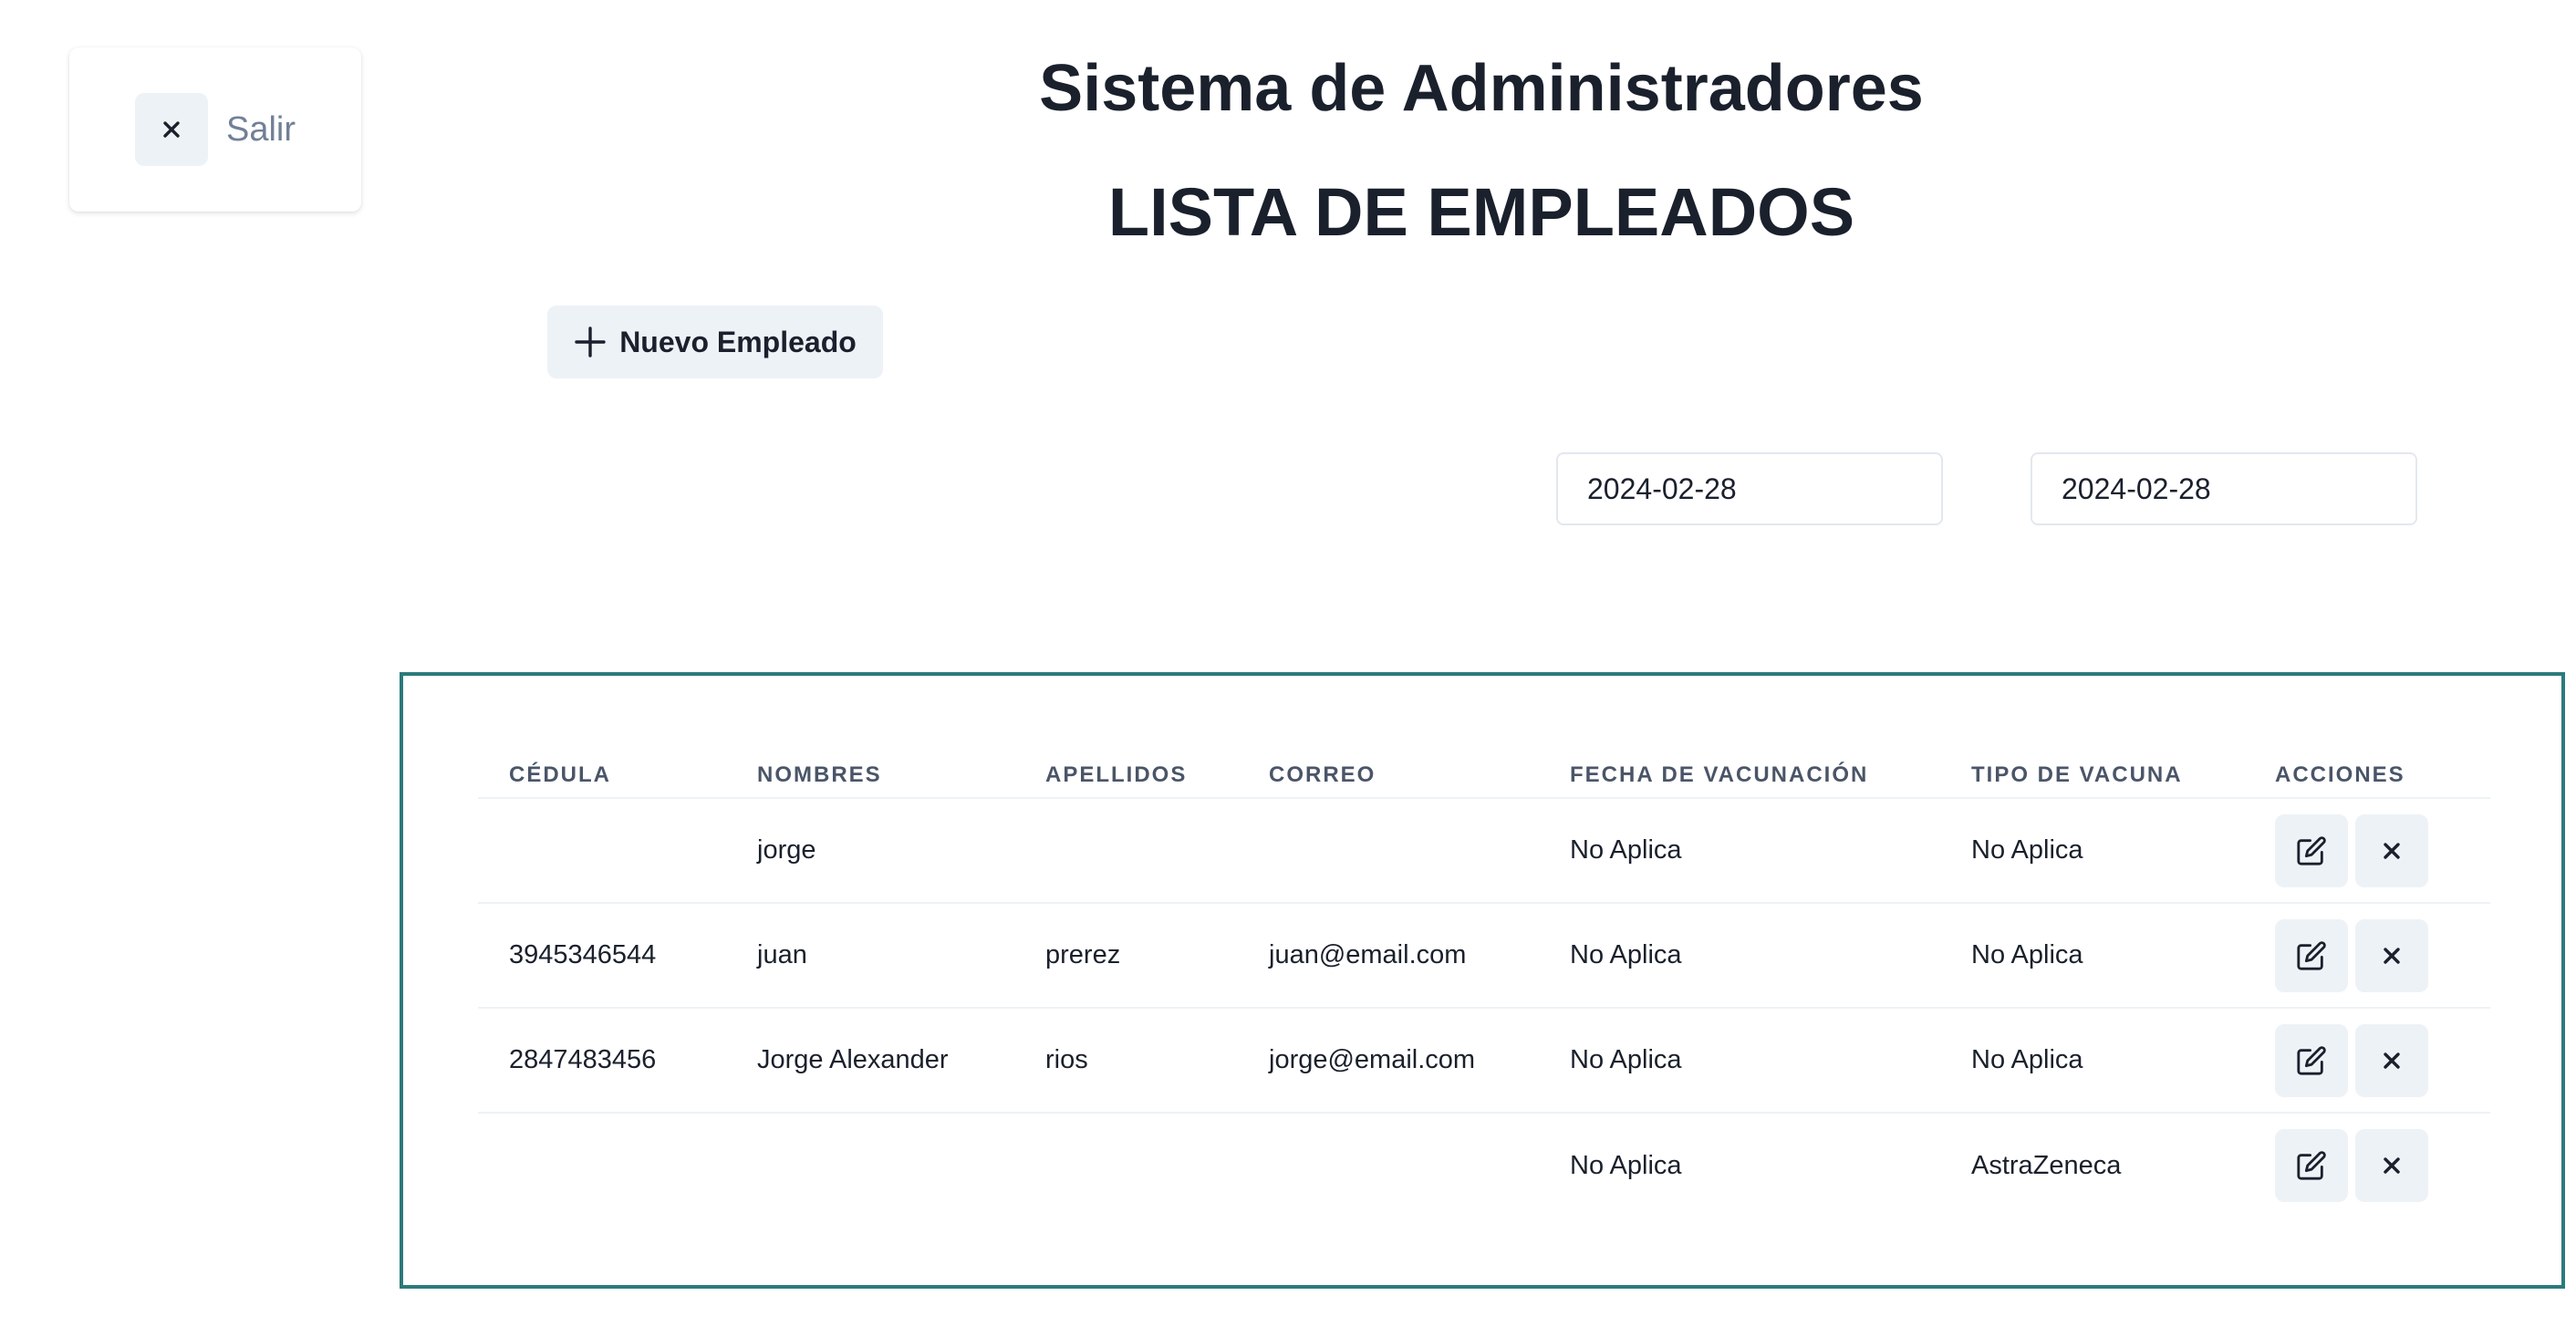 The height and width of the screenshot is (1337, 2576). What do you see at coordinates (870, 1165) in the screenshot?
I see `cell-nombres` at bounding box center [870, 1165].